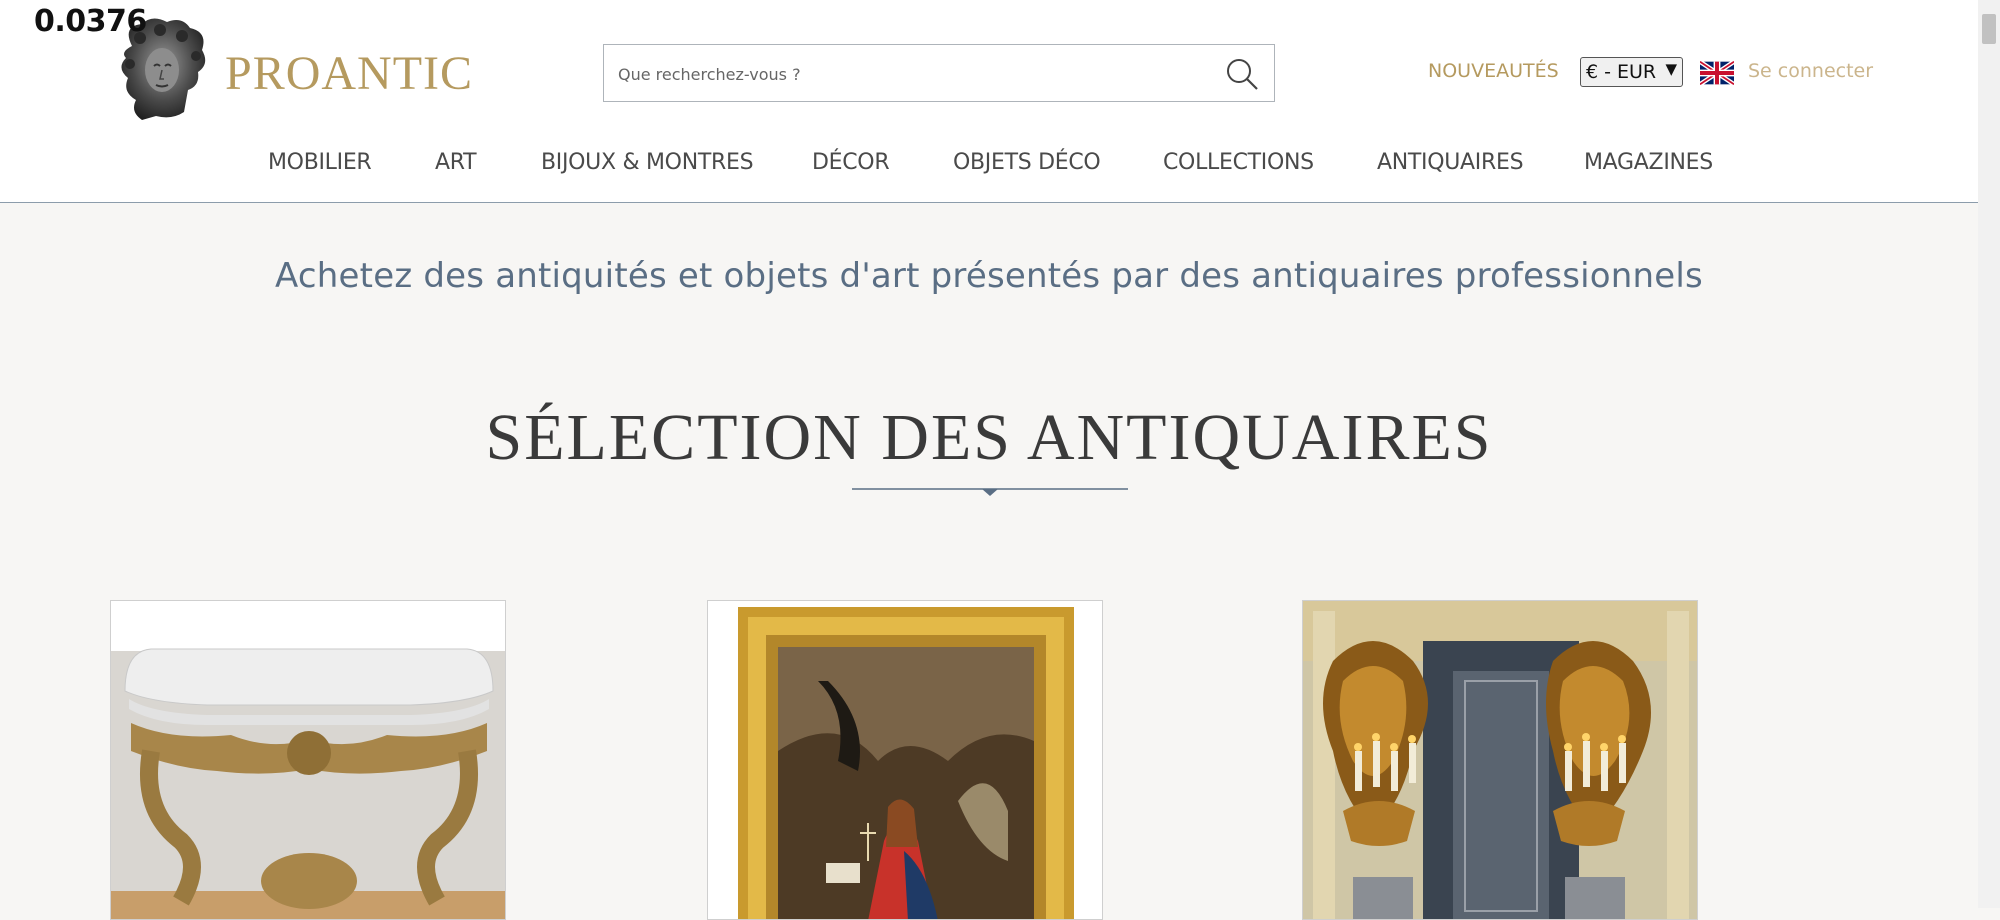  What do you see at coordinates (647, 162) in the screenshot?
I see `nav-item-bijoux-montres: BIJOUX & MONTRES` at bounding box center [647, 162].